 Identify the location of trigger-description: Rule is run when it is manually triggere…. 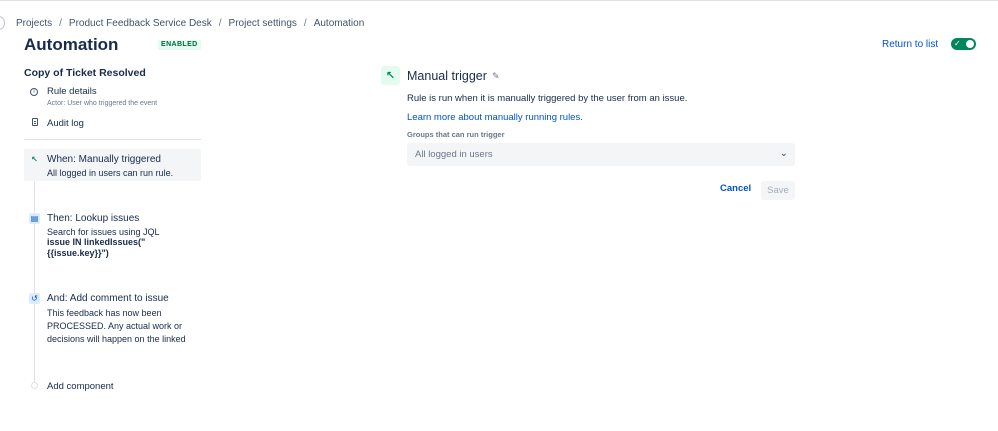
(547, 98).